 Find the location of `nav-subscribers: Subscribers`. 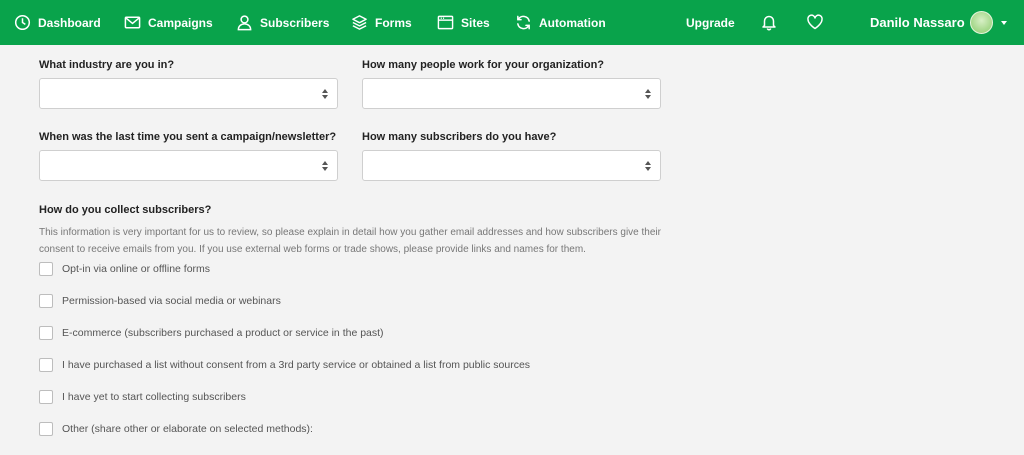

nav-subscribers: Subscribers is located at coordinates (282, 22).